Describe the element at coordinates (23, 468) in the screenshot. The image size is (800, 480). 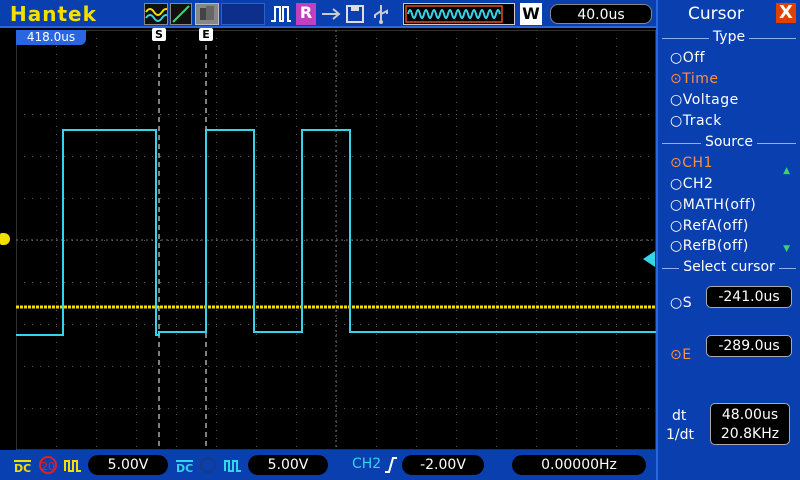
I see `ch1-dc-coupling-badge: DC` at that location.